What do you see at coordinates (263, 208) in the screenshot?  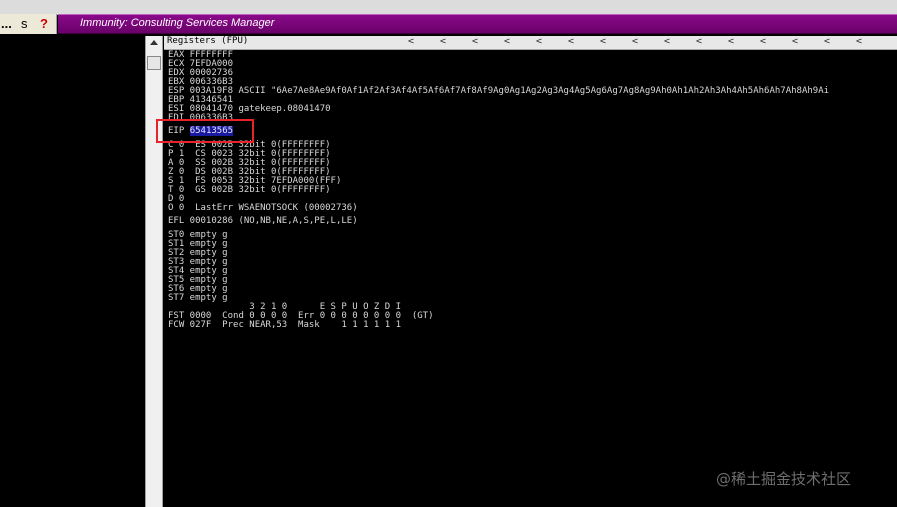 I see `flag-line-o: O 0 LastErr WSAENOTSOCK (00002736)` at bounding box center [263, 208].